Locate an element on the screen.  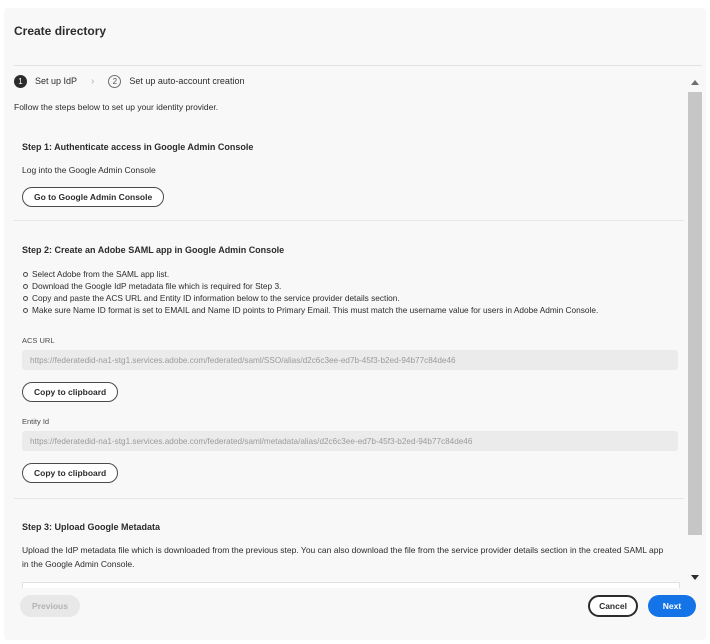
scrollbar-thumb is located at coordinates (695, 313).